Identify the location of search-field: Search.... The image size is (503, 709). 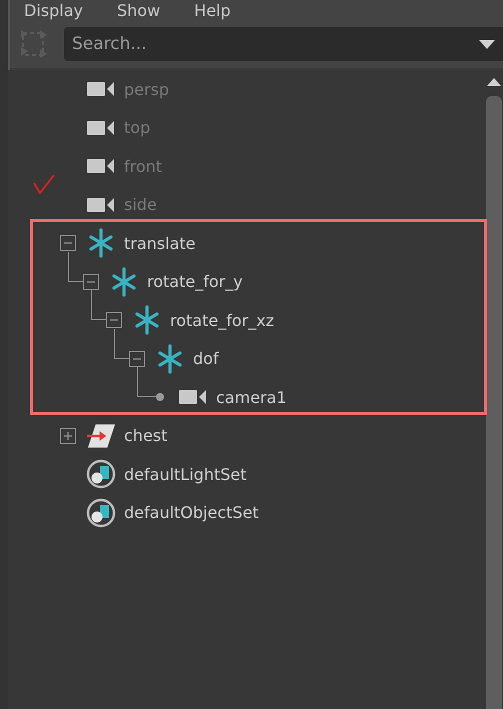
(283, 44).